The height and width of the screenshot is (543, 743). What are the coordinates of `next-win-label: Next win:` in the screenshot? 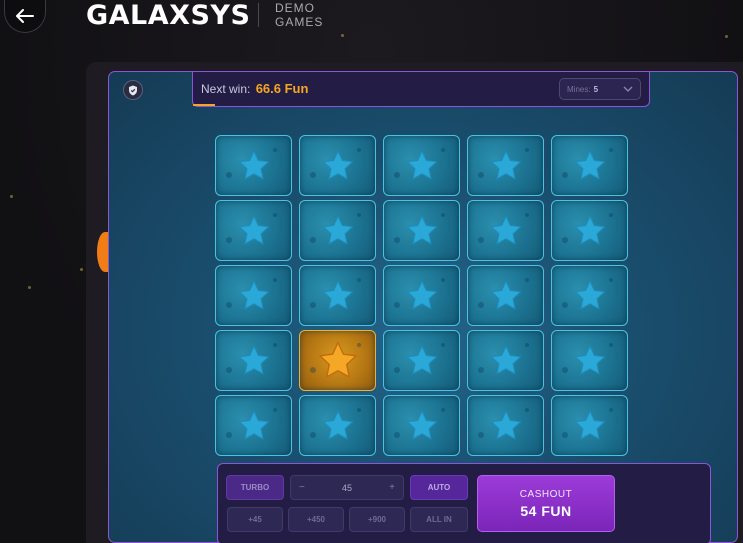 It's located at (226, 89).